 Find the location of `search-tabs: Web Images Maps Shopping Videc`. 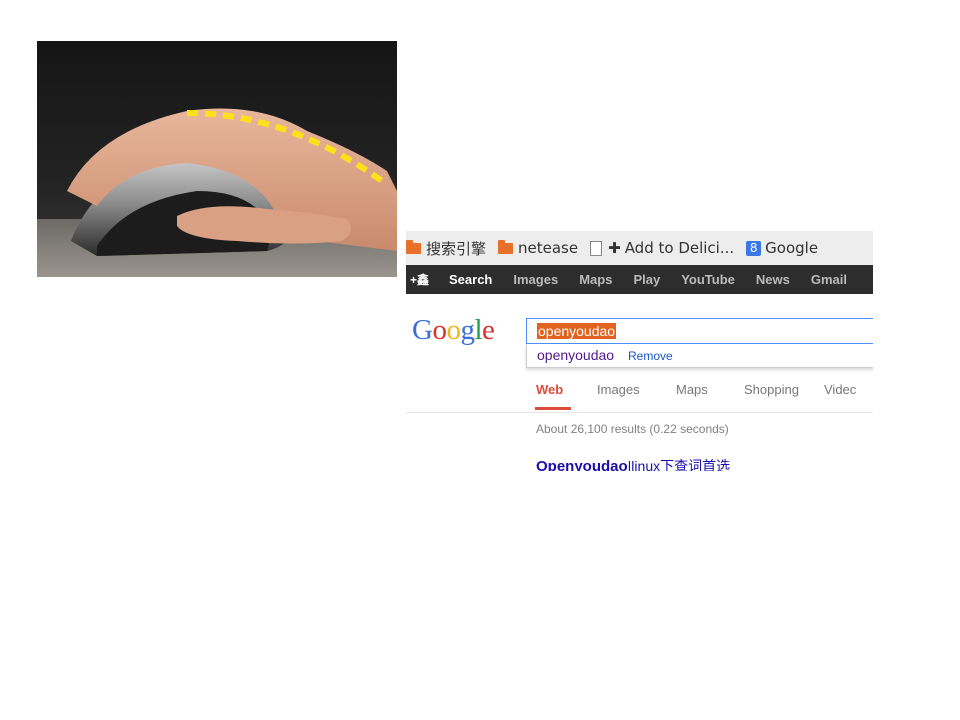

search-tabs: Web Images Maps Shopping Videc is located at coordinates (639, 390).